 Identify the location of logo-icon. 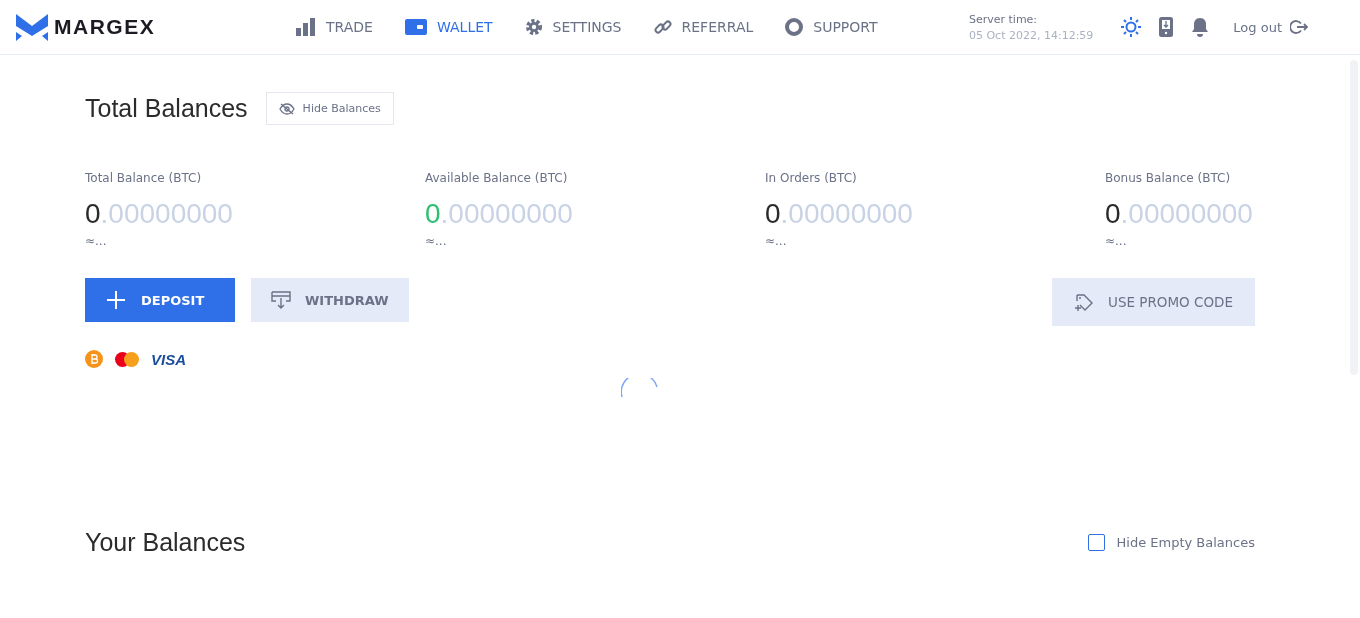
(32, 27).